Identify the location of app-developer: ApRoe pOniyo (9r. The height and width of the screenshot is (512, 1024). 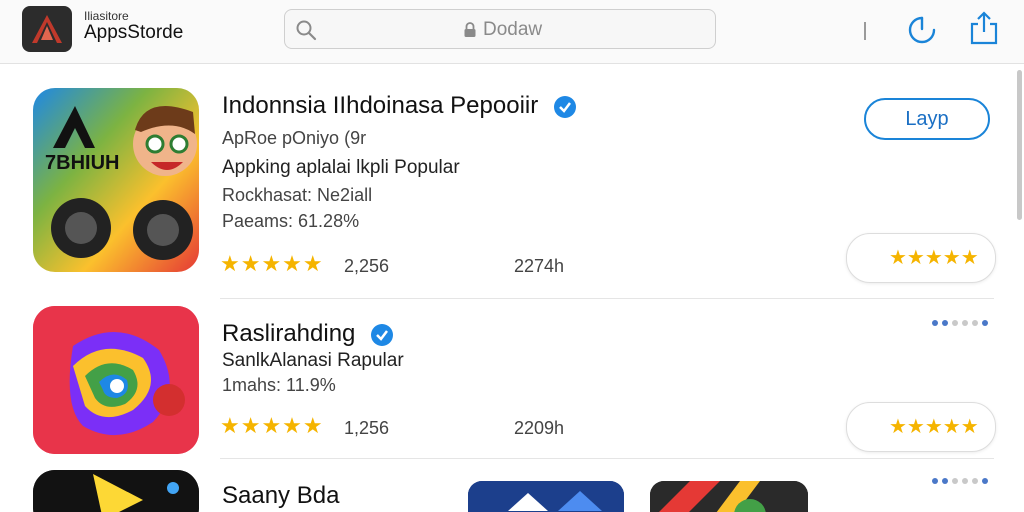
(294, 138).